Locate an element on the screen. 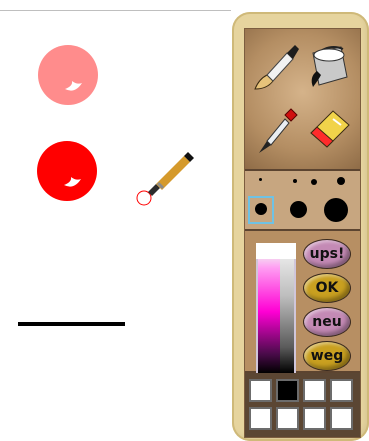  light-red-dot is located at coordinates (68, 75).